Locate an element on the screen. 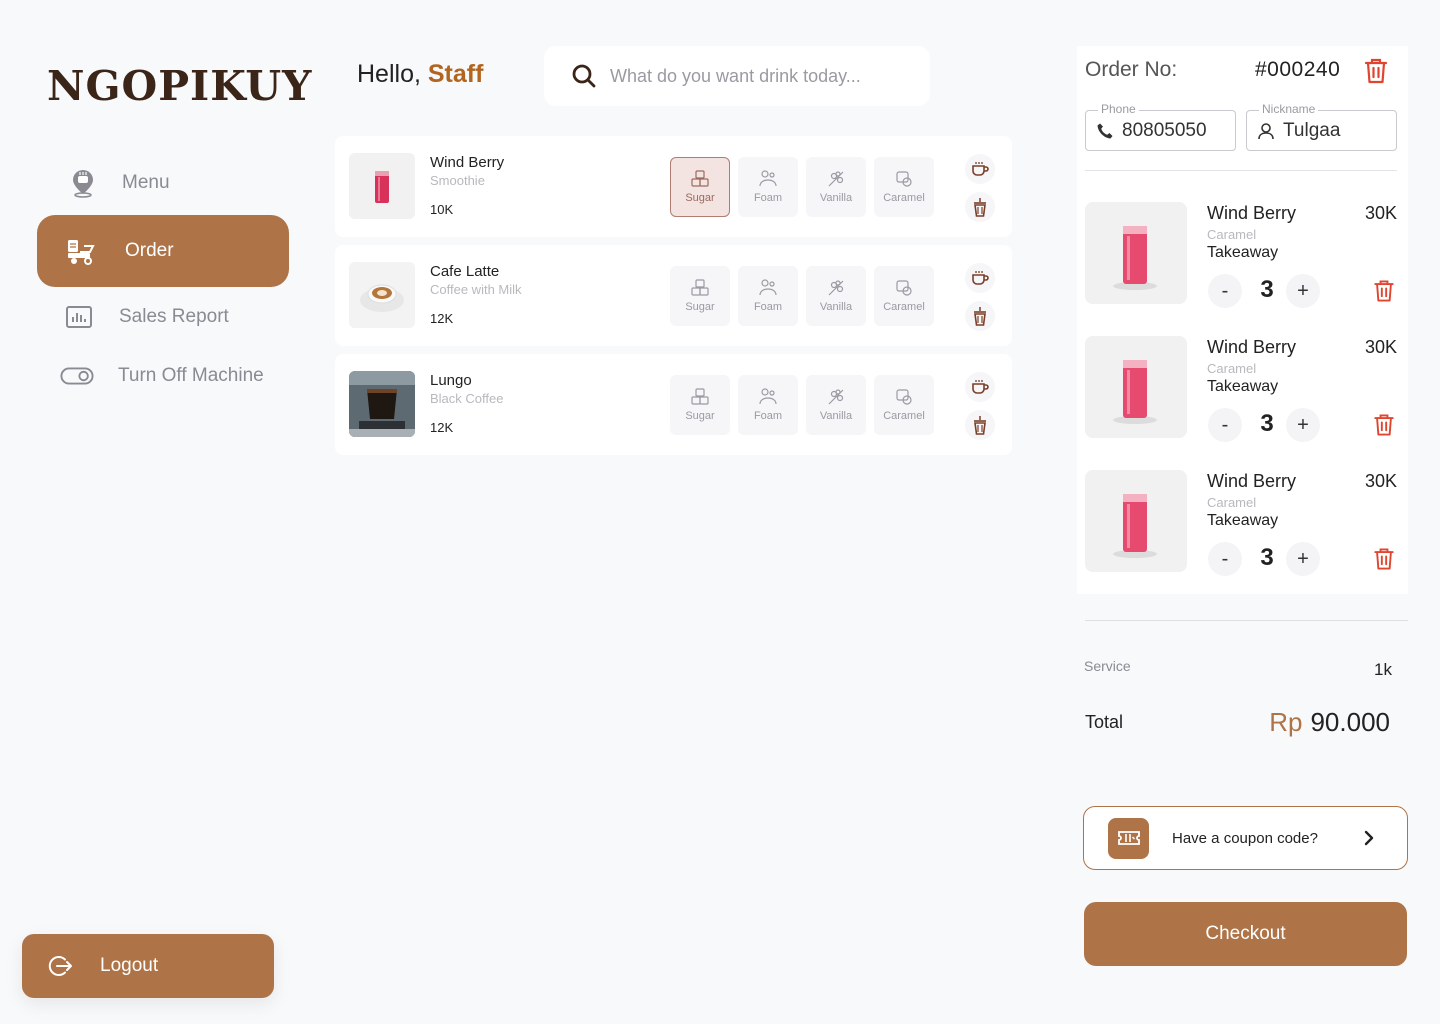 Image resolution: width=1440 pixels, height=1024 pixels. sidebar-item-order: Order is located at coordinates (163, 251).